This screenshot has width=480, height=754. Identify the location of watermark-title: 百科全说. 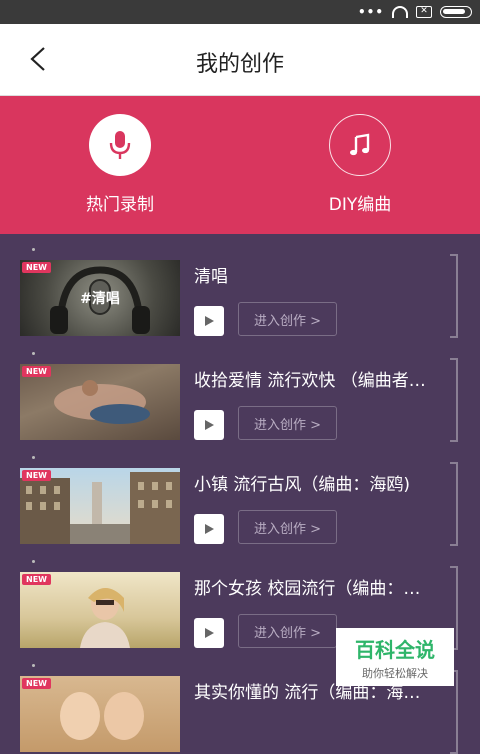
(395, 650).